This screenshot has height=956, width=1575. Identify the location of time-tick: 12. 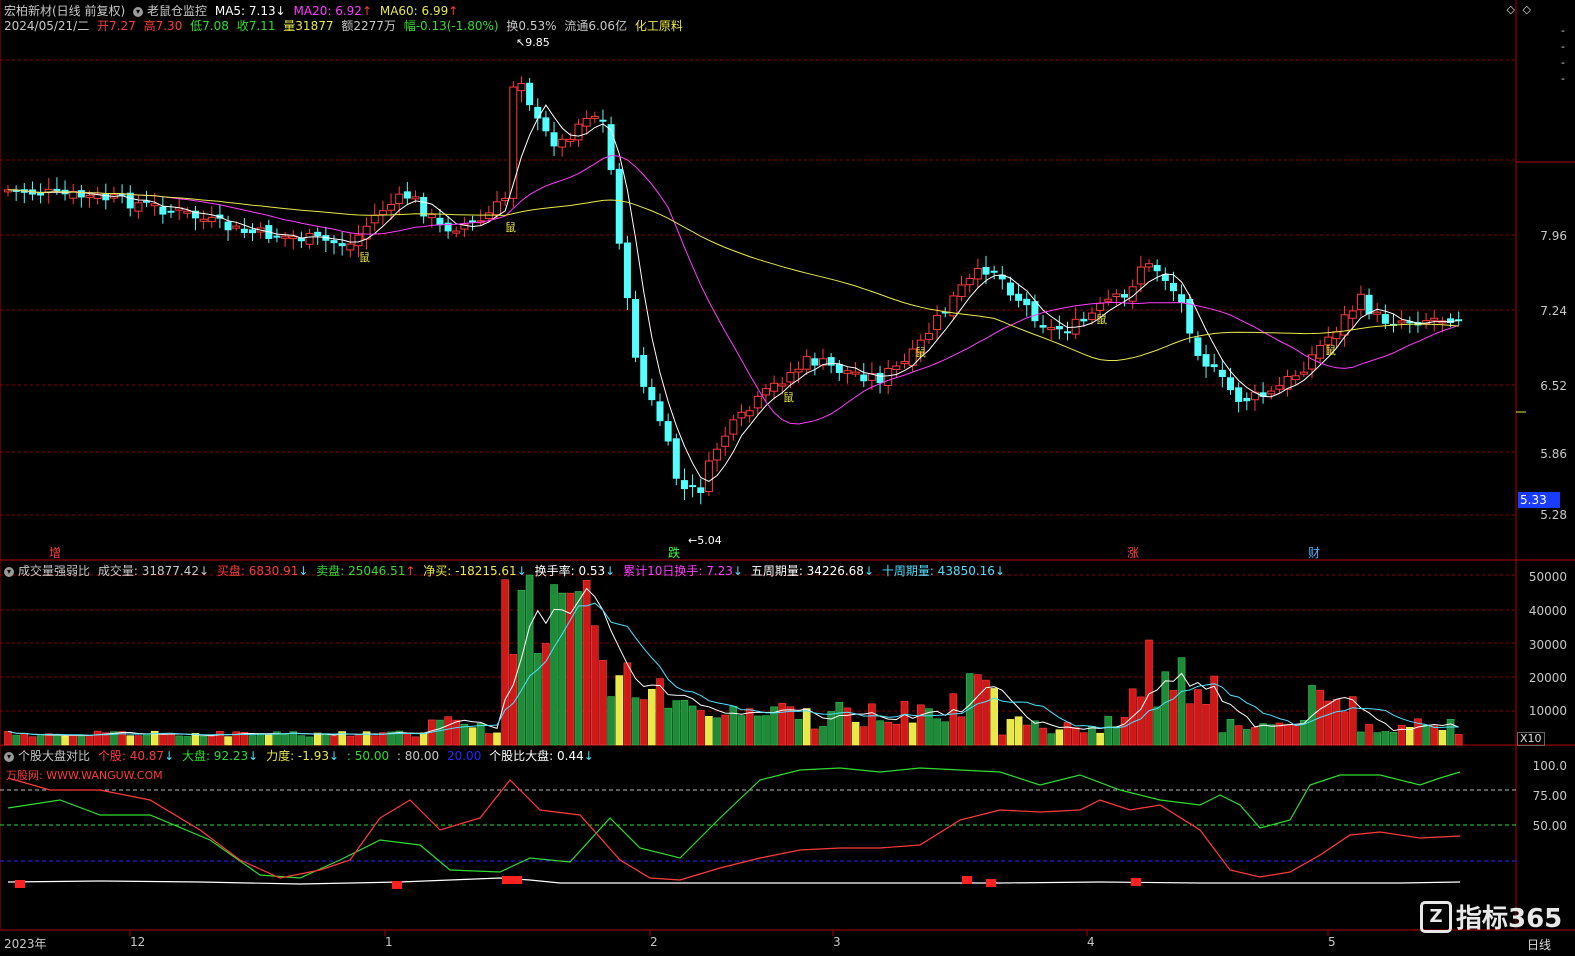
(138, 942).